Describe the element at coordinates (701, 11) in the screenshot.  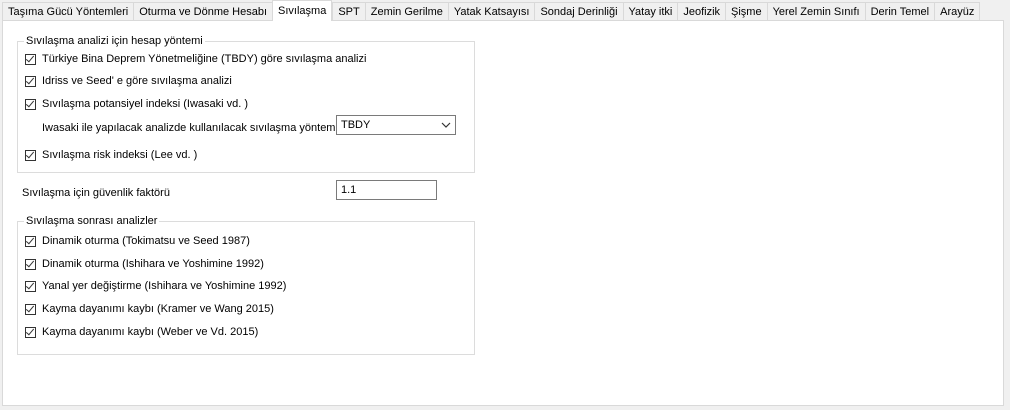
I see `tab-jeofizik: Jeofizik` at that location.